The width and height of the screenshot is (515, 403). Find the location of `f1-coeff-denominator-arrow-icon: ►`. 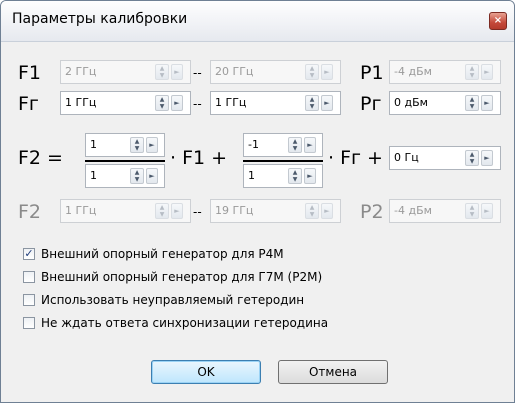

f1-coeff-denominator-arrow-icon: ► is located at coordinates (152, 176).